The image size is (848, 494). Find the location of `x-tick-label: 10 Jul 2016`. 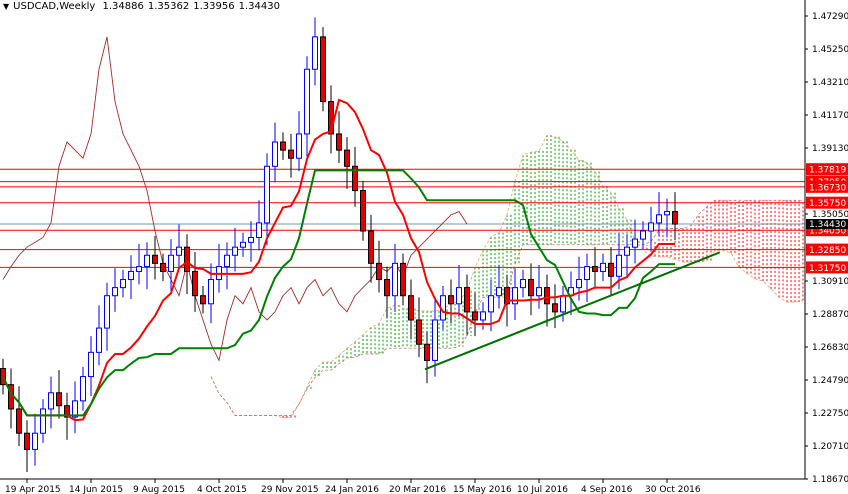

x-tick-label: 10 Jul 2016 is located at coordinates (542, 489).